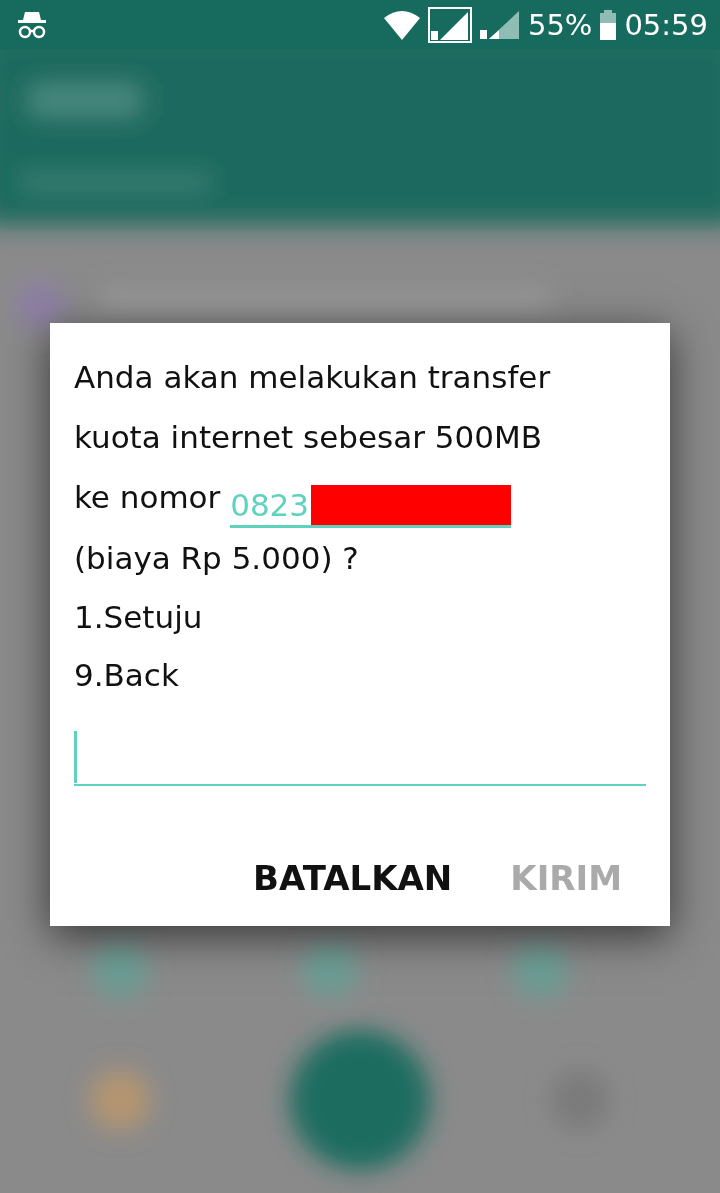 This screenshot has height=1193, width=720. I want to click on menu-option: 9.Back, so click(360, 675).